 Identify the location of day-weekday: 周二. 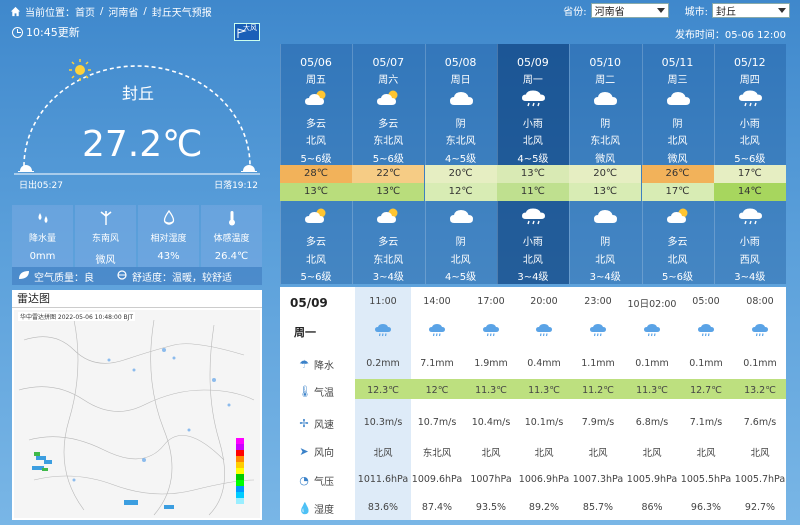
(605, 80).